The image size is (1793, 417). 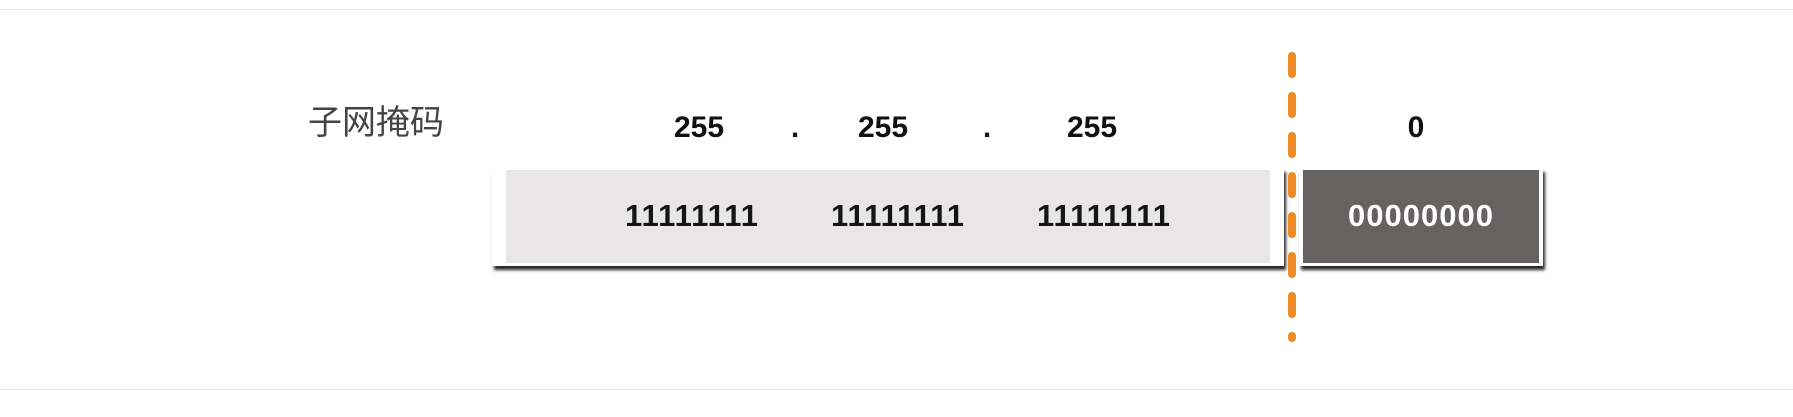 I want to click on network-host-divider, so click(x=1292, y=197).